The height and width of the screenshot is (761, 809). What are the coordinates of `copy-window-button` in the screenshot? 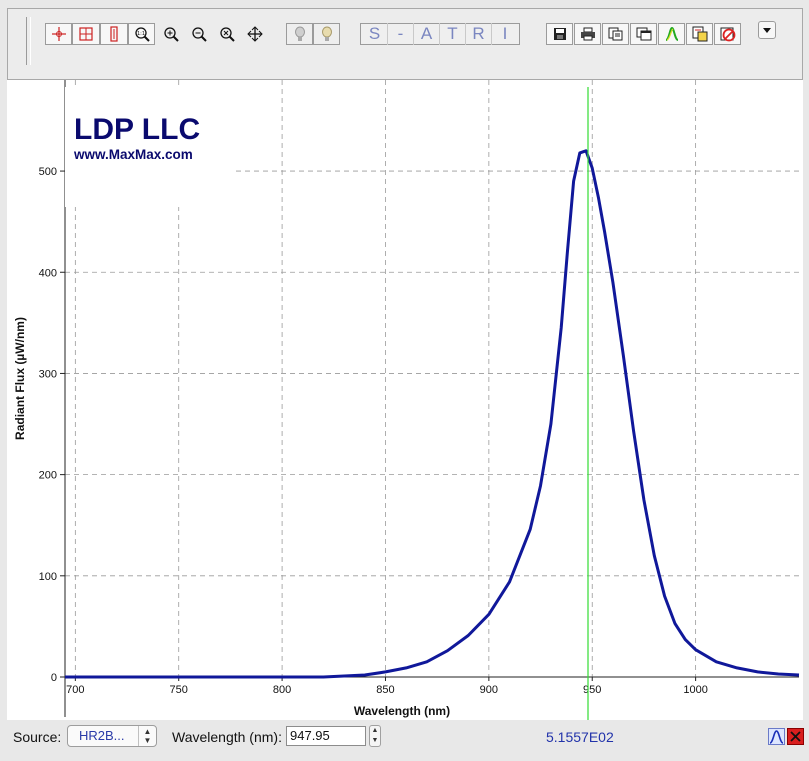 It's located at (643, 34).